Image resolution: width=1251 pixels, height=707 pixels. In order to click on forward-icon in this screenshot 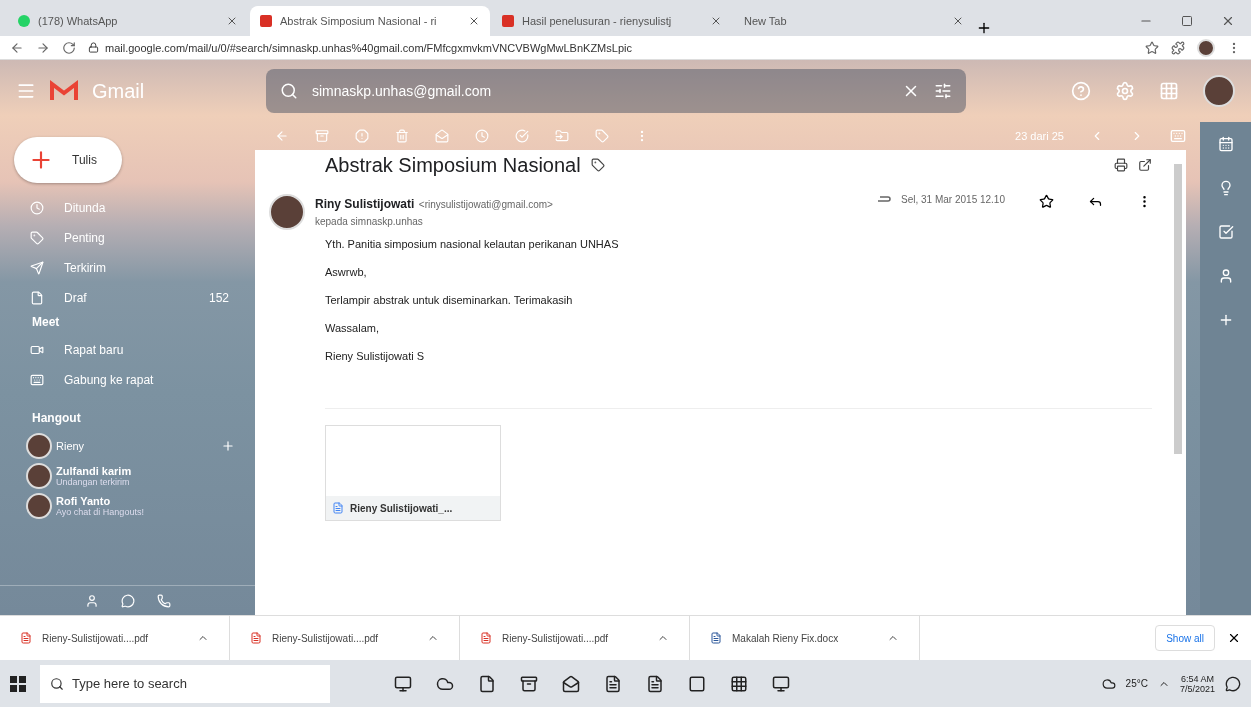, I will do `click(43, 47)`.